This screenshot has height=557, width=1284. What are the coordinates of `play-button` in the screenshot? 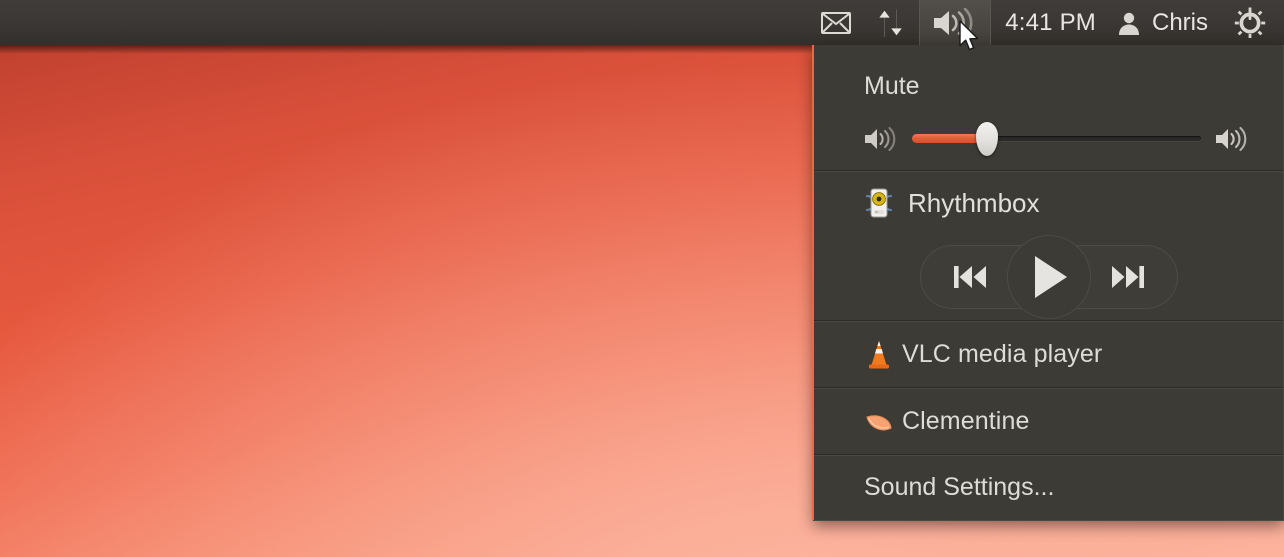 It's located at (1048, 277).